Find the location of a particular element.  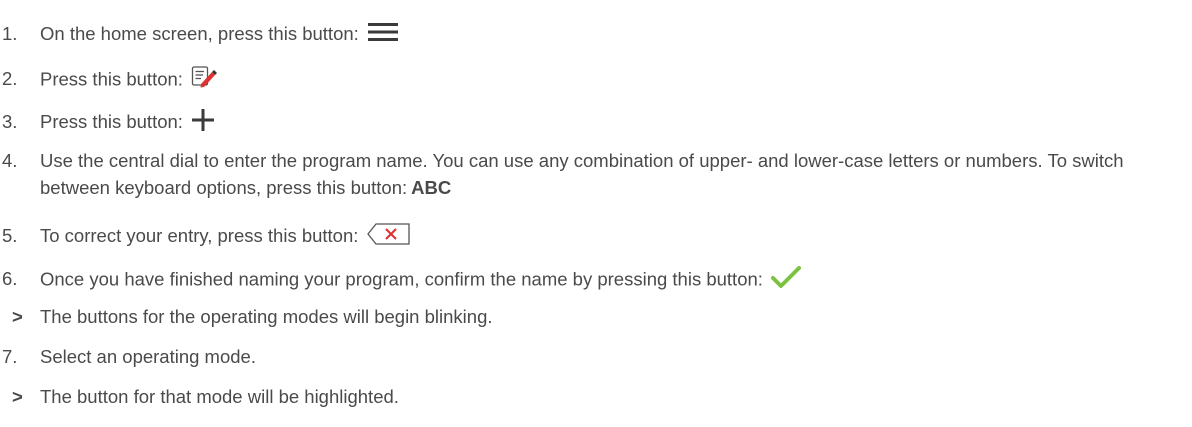

hamburger-menu-icon is located at coordinates (383, 35).